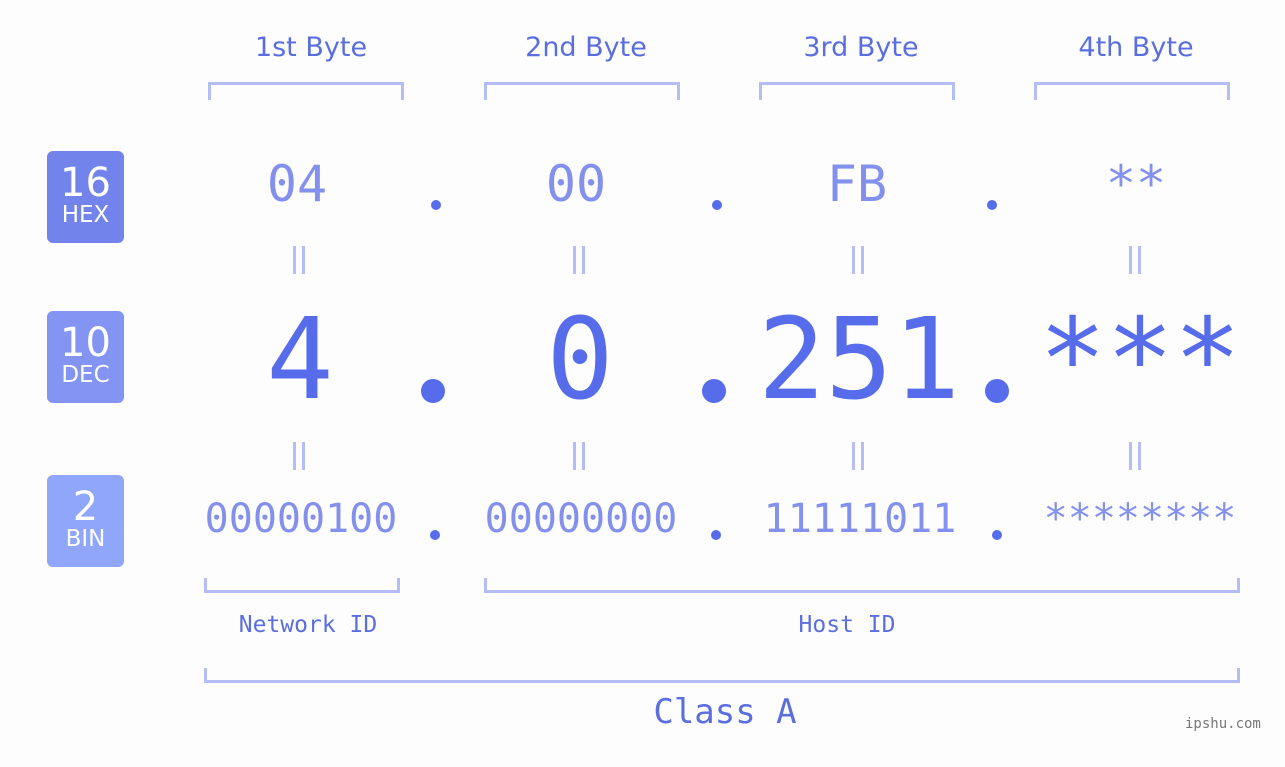 This screenshot has width=1285, height=767. I want to click on hex-badge: 16 HEX, so click(85, 197).